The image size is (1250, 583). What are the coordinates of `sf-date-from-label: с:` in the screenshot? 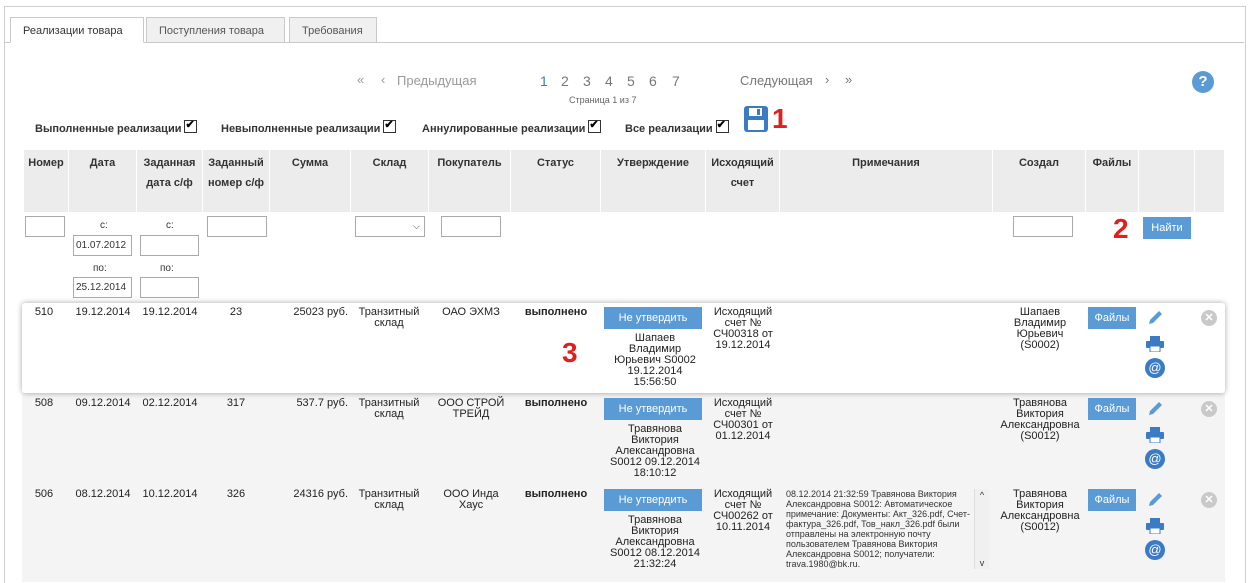 It's located at (170, 225).